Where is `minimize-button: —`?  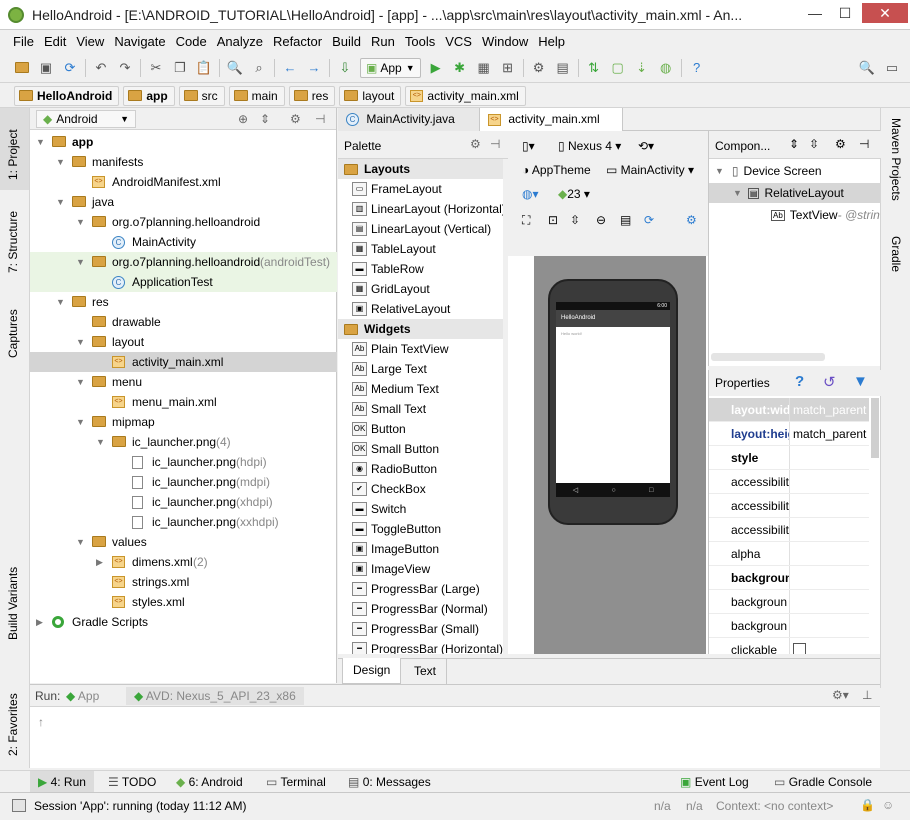 minimize-button: — is located at coordinates (815, 13).